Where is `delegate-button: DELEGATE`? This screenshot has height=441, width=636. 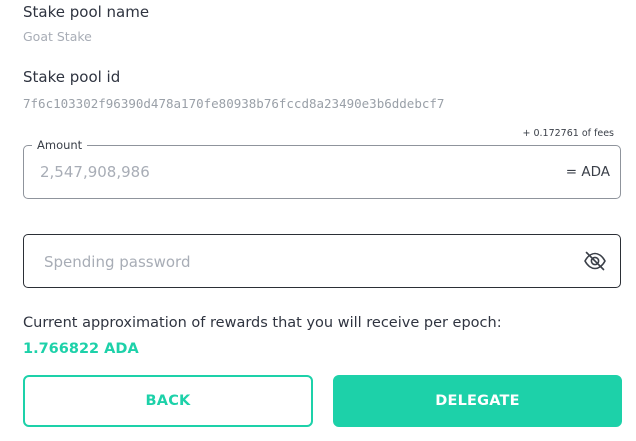 delegate-button: DELEGATE is located at coordinates (477, 401).